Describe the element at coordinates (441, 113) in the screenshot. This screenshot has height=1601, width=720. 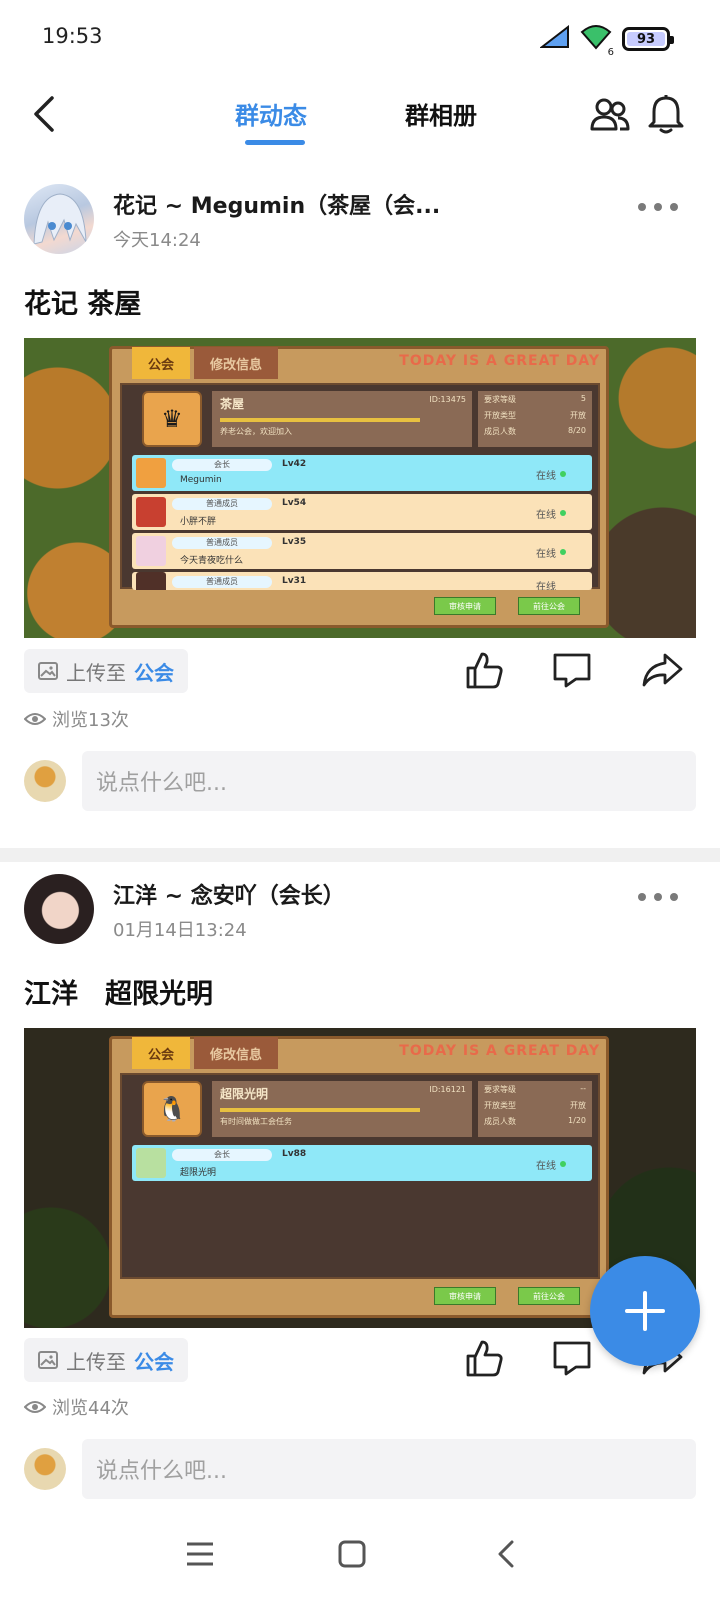
I see `tab-group-album: 群相册` at that location.